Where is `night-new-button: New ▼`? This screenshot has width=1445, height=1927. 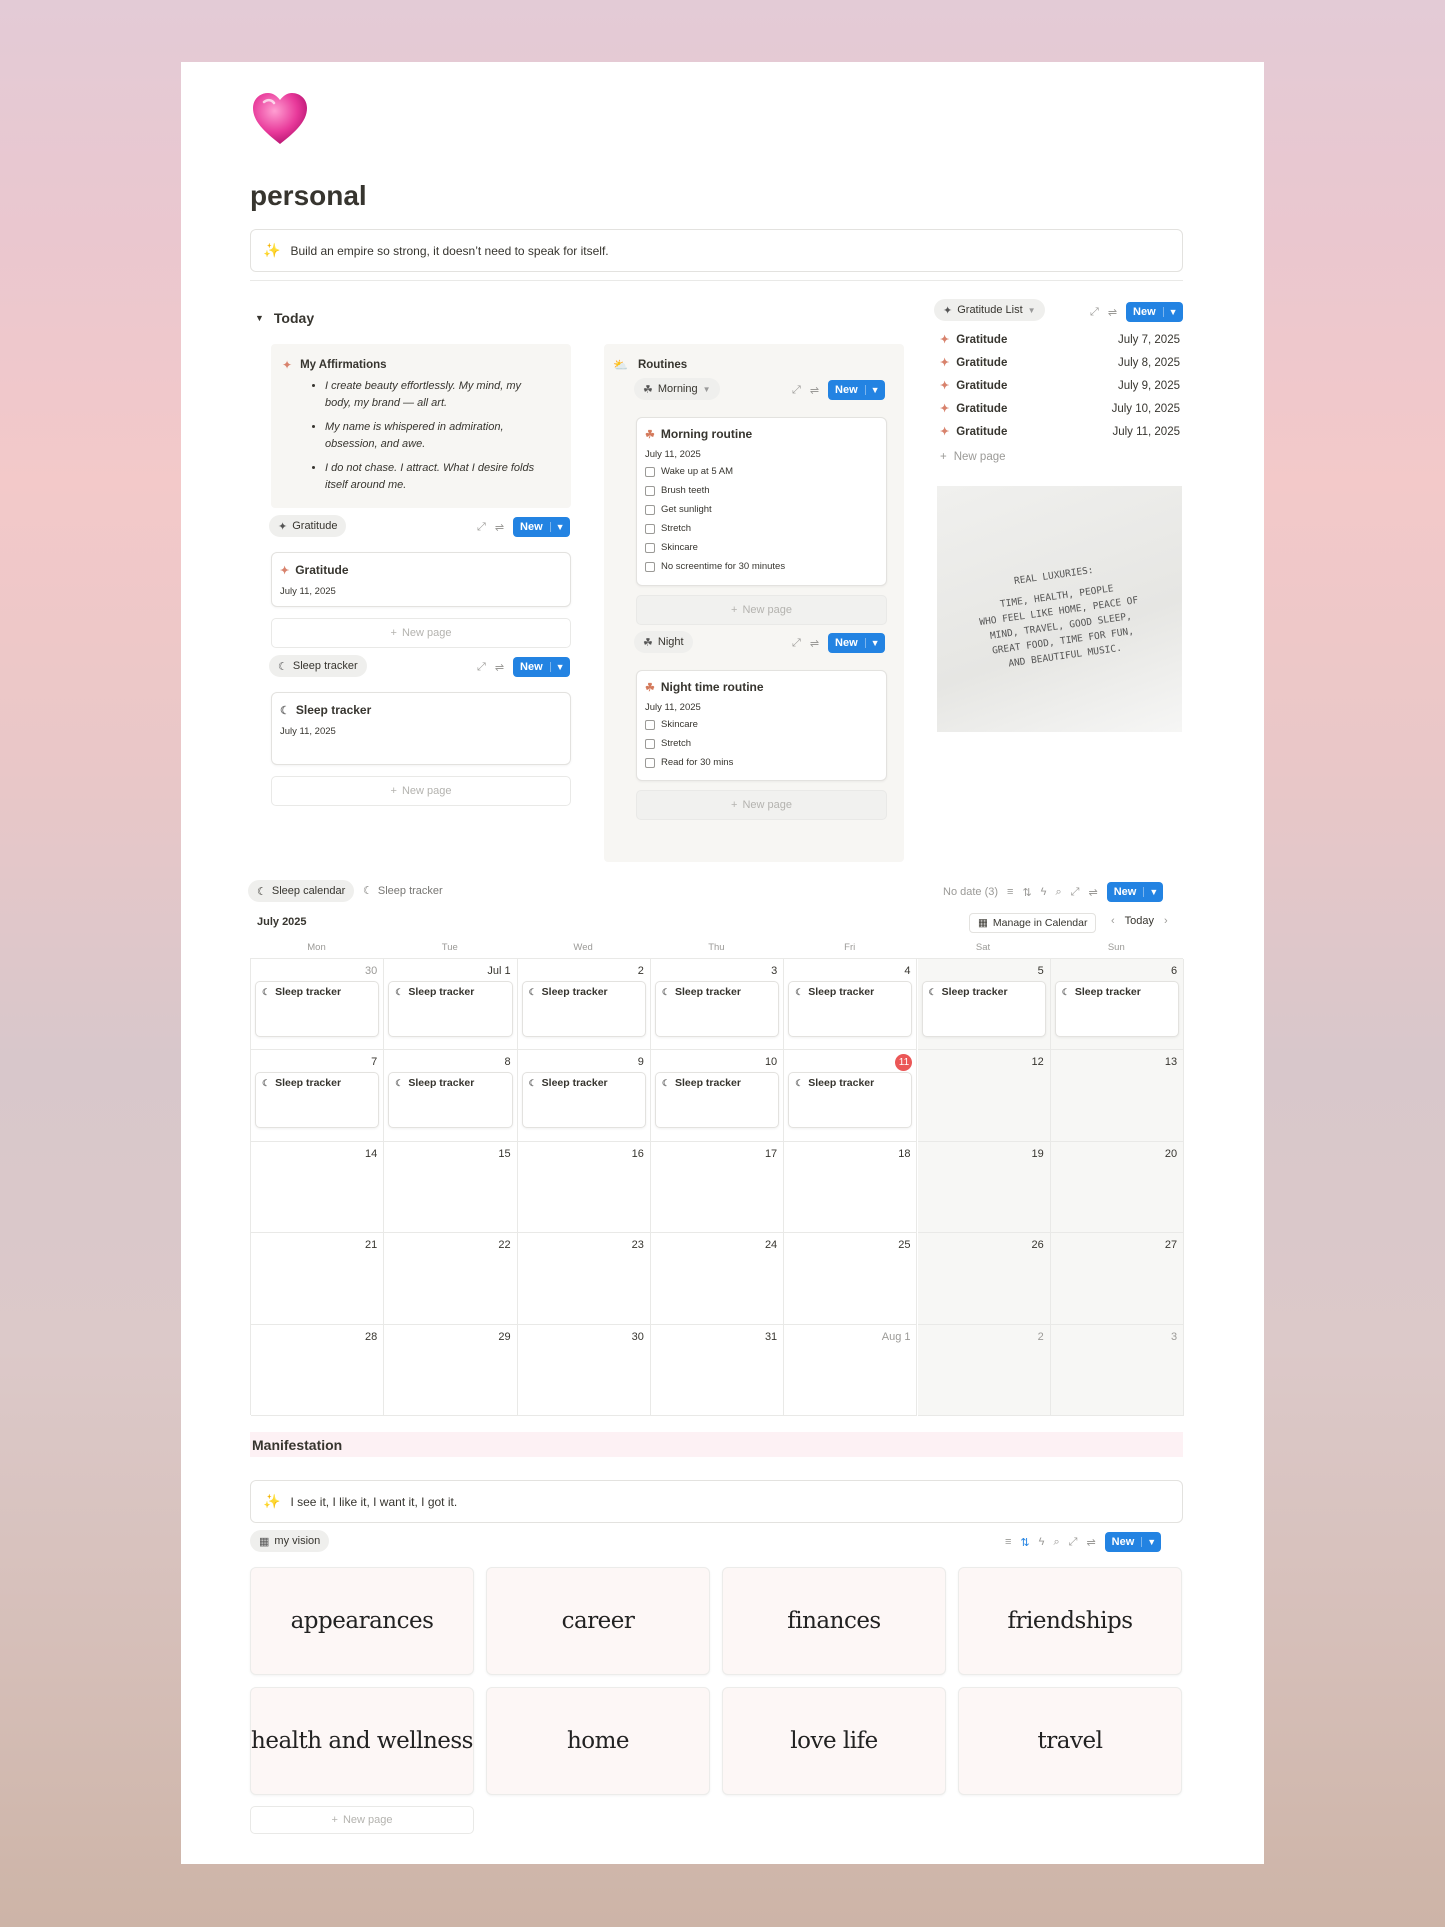 night-new-button: New ▼ is located at coordinates (856, 643).